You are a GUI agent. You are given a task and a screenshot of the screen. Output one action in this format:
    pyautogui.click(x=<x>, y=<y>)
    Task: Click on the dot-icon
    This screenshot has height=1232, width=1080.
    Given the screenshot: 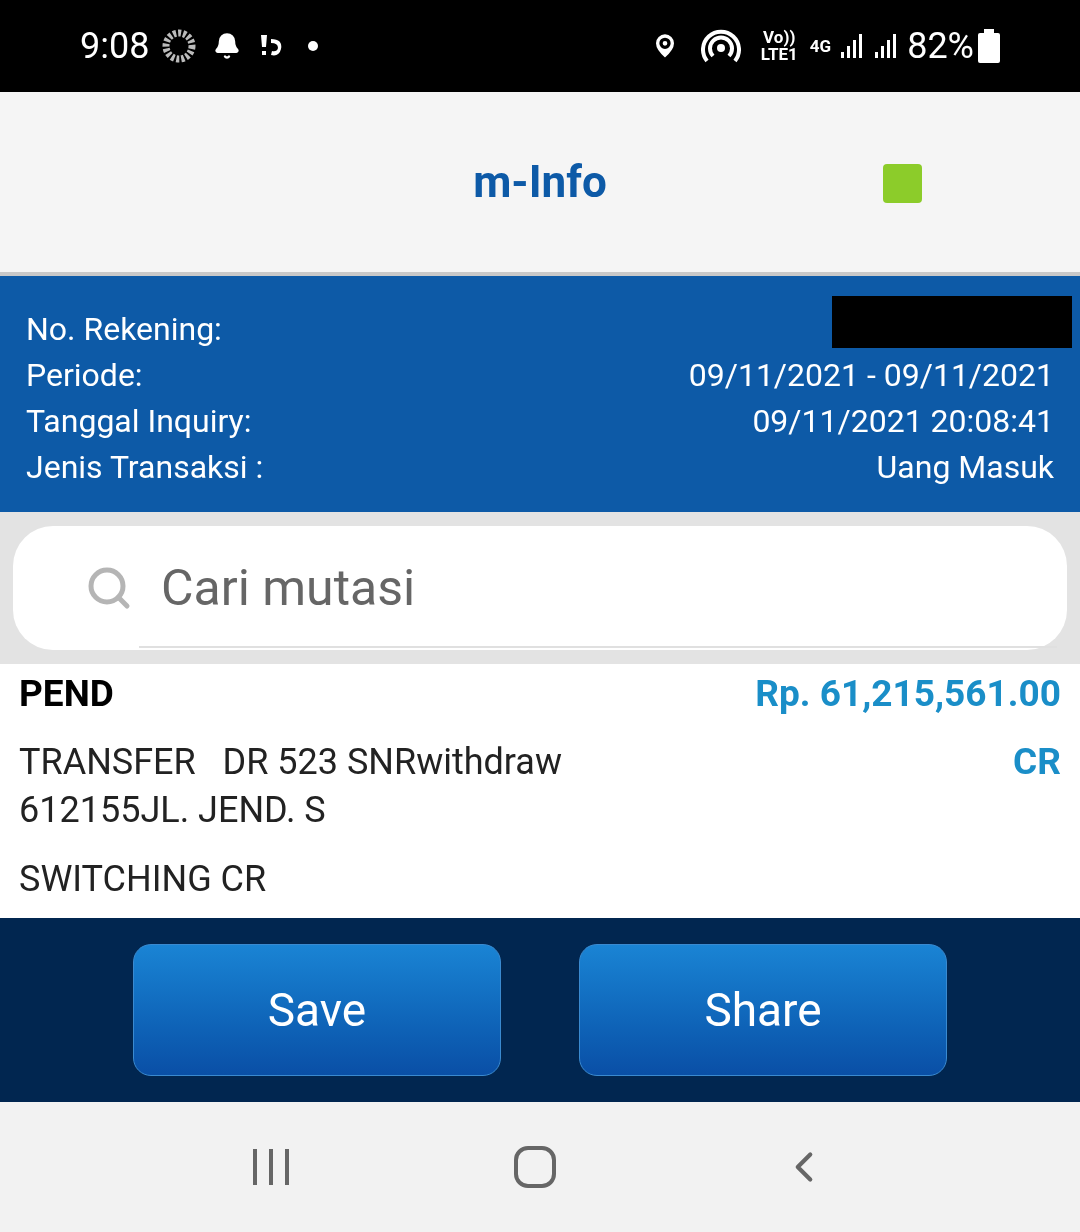 What is the action you would take?
    pyautogui.click(x=313, y=46)
    